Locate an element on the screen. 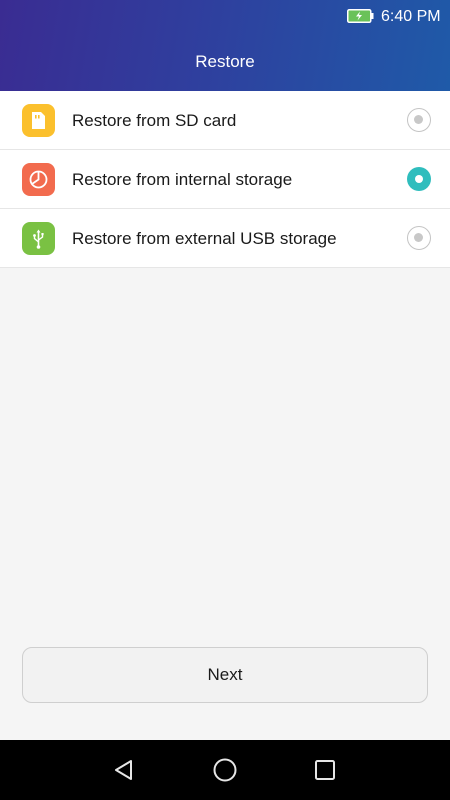  page-title: Restore is located at coordinates (225, 61).